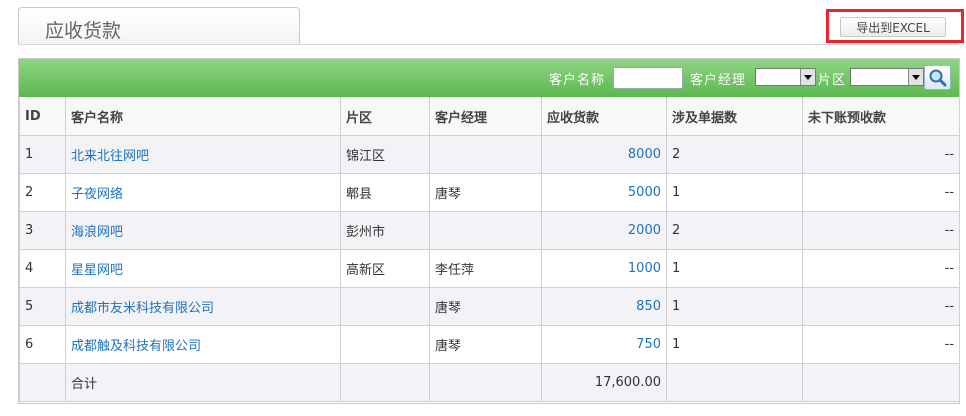  I want to click on total-label: 合计, so click(203, 382).